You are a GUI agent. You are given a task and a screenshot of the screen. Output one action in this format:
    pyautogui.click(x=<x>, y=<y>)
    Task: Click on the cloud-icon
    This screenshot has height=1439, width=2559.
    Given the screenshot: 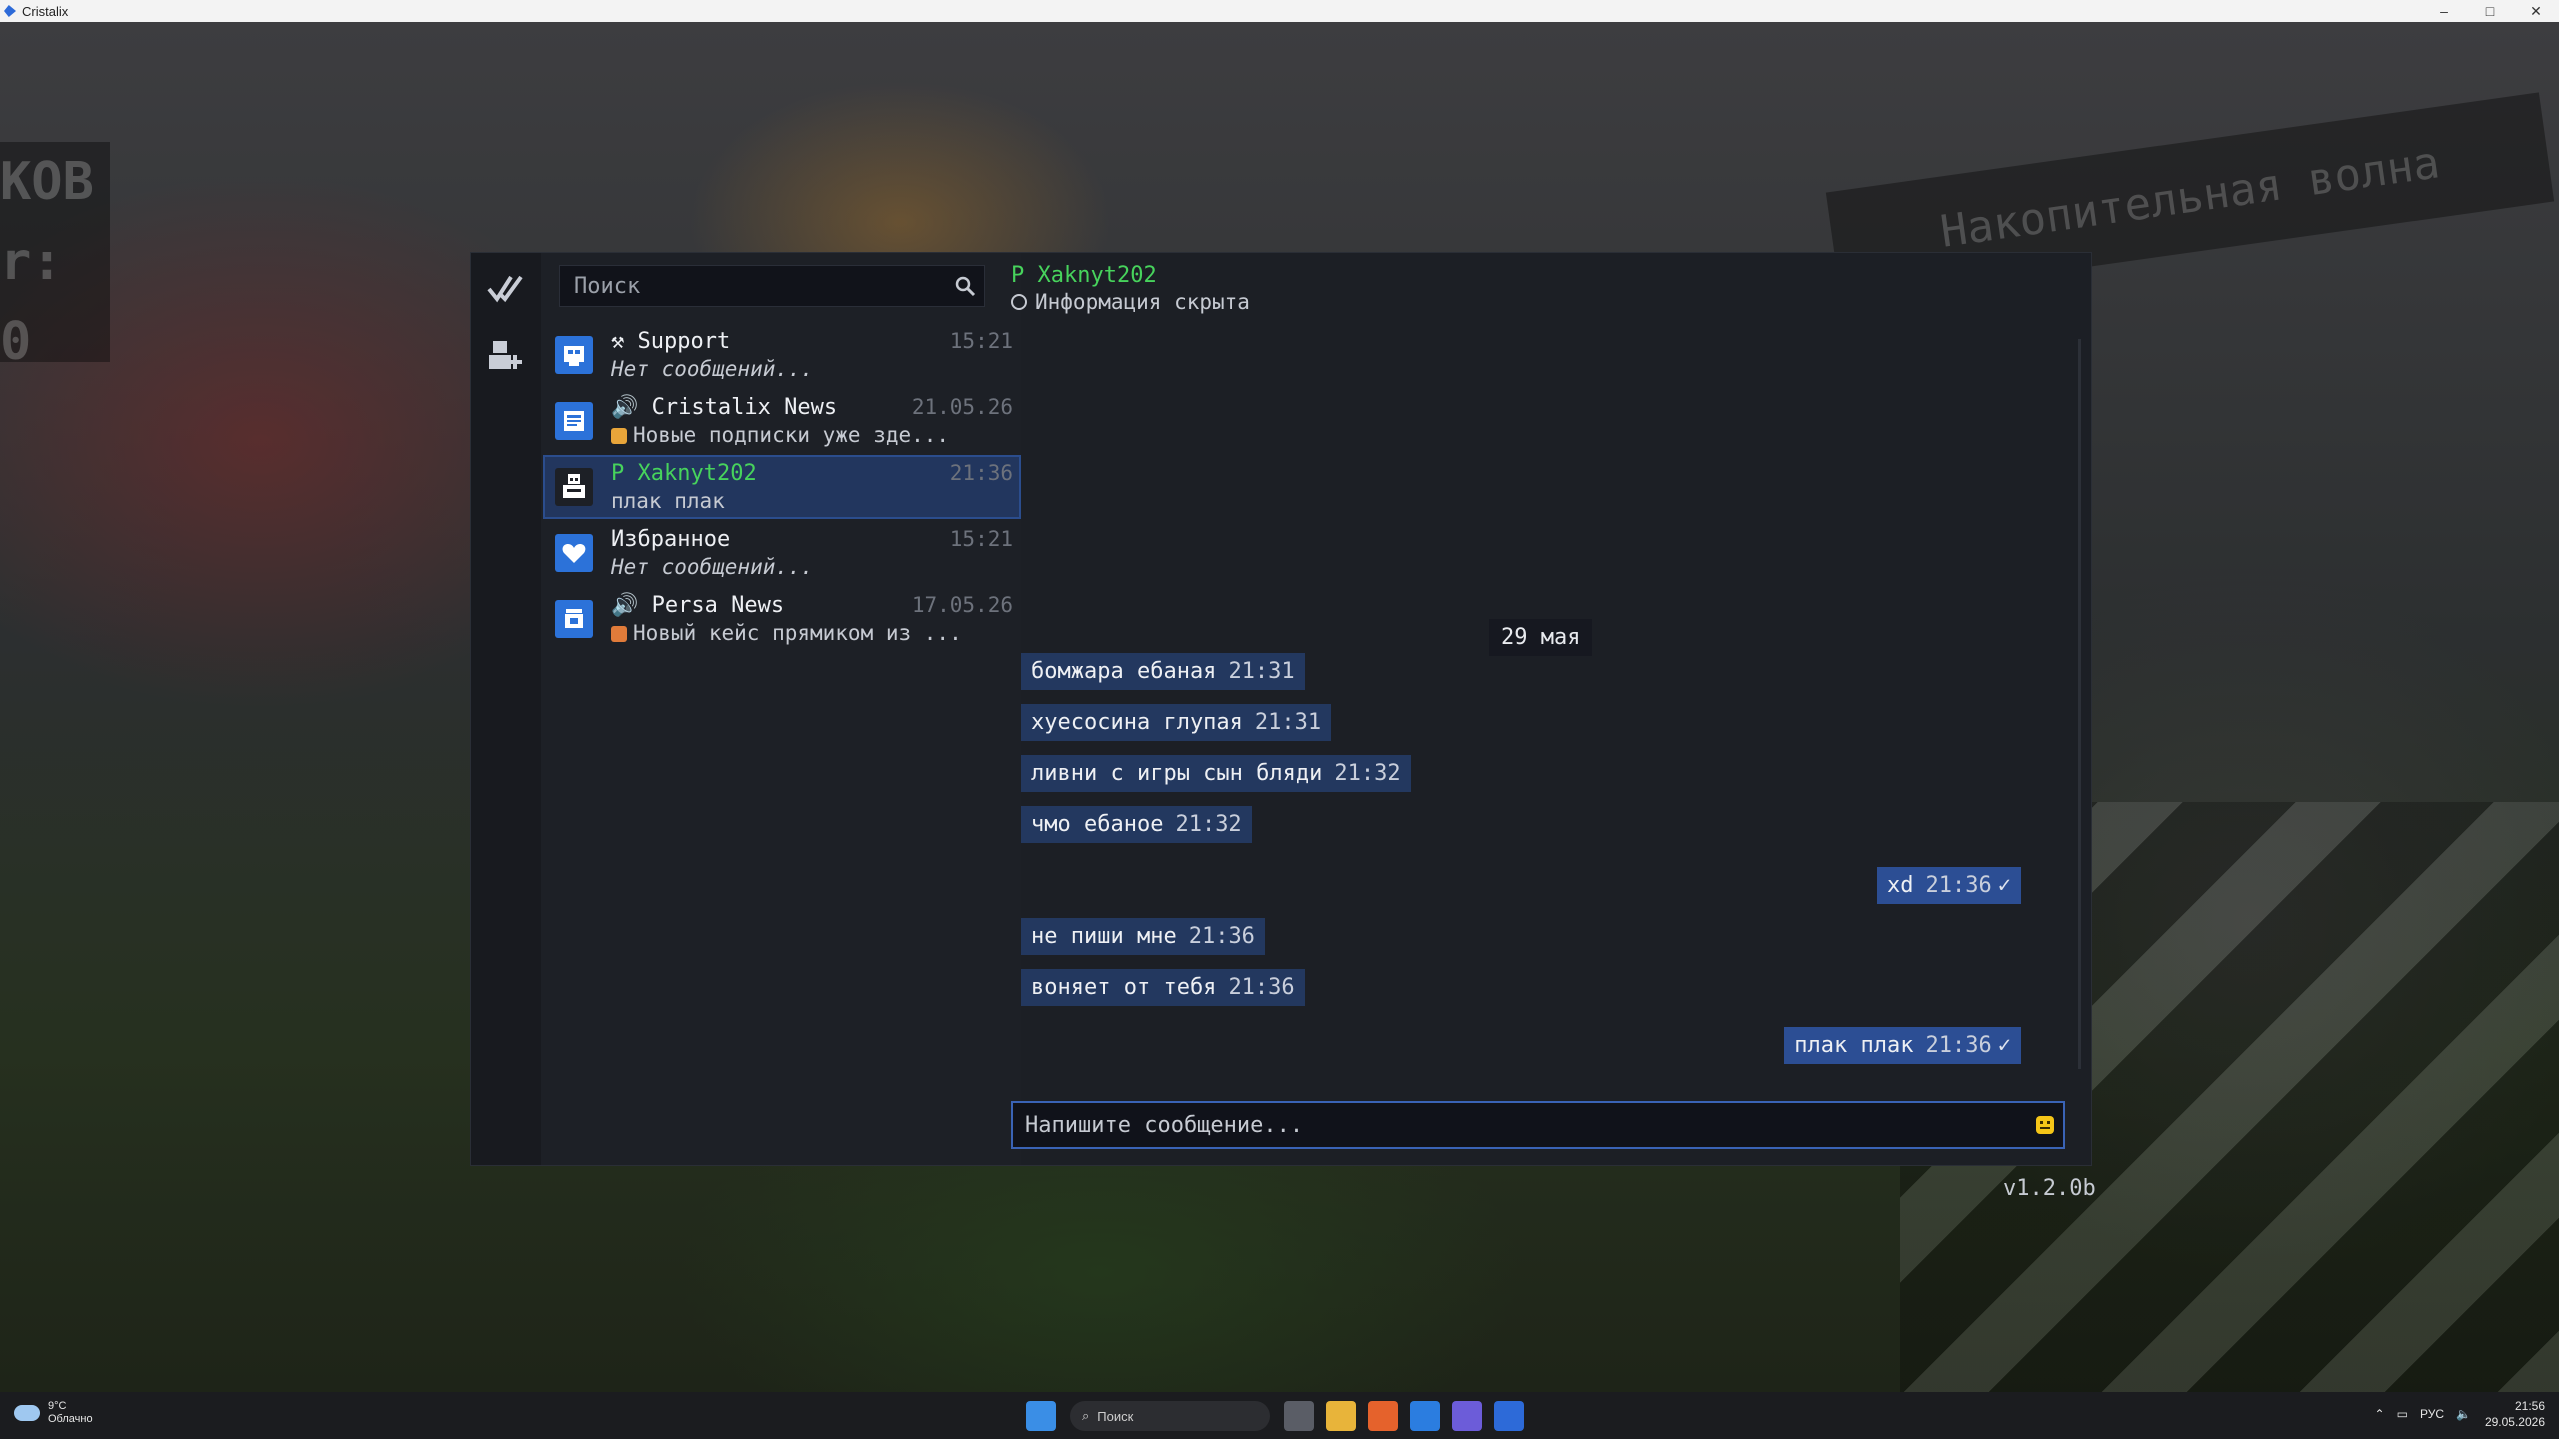 What is the action you would take?
    pyautogui.click(x=27, y=1413)
    